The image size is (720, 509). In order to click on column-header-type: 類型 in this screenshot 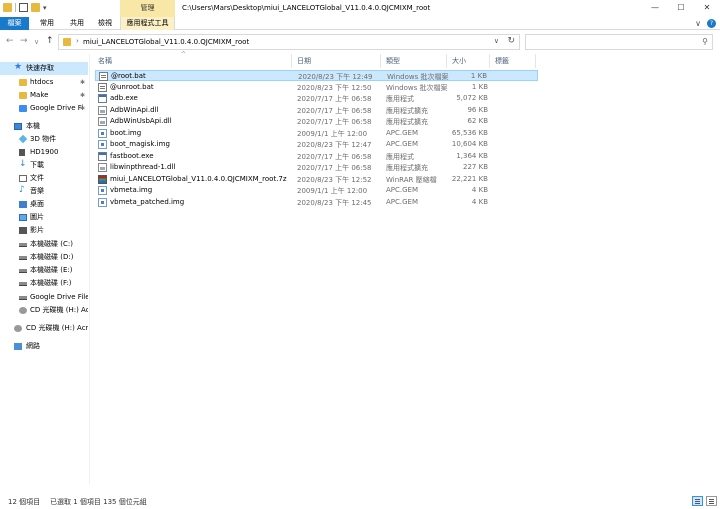, I will do `click(393, 61)`.